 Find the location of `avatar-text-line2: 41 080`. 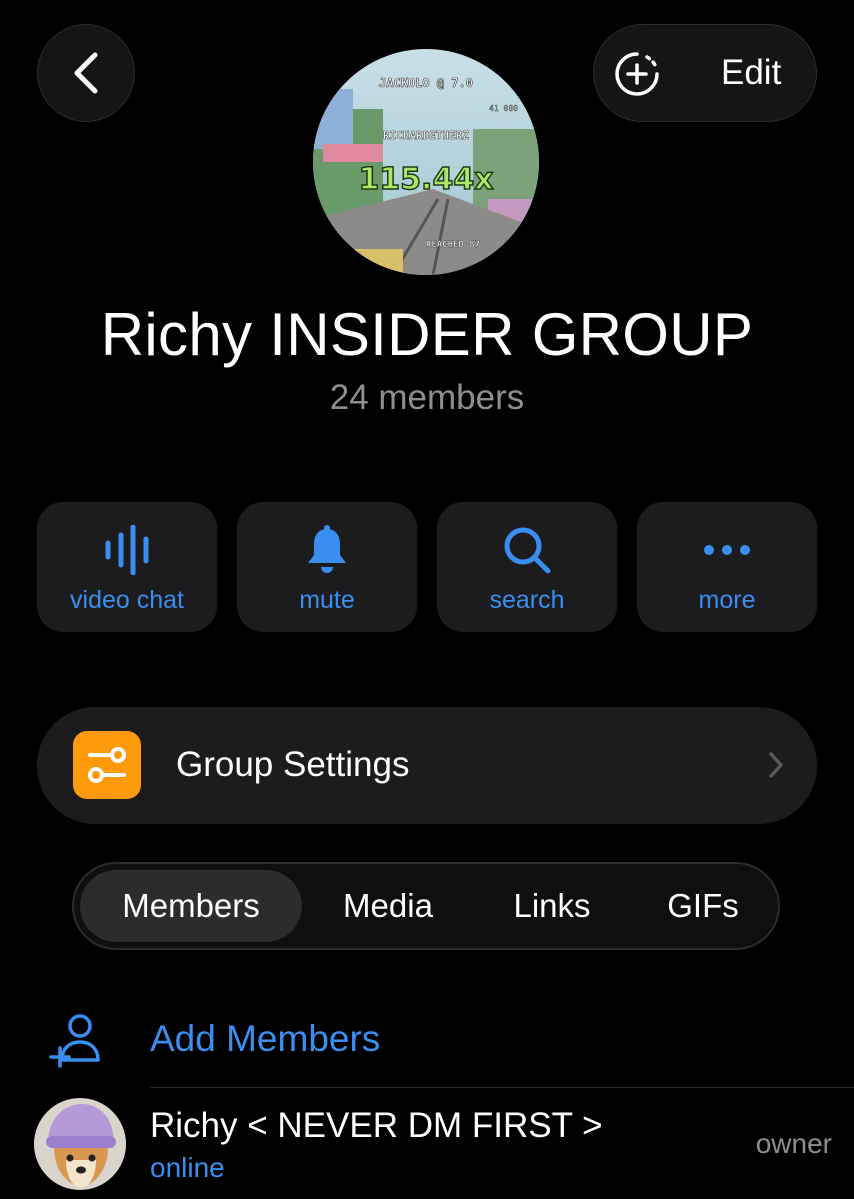

avatar-text-line2: 41 080 is located at coordinates (503, 108).